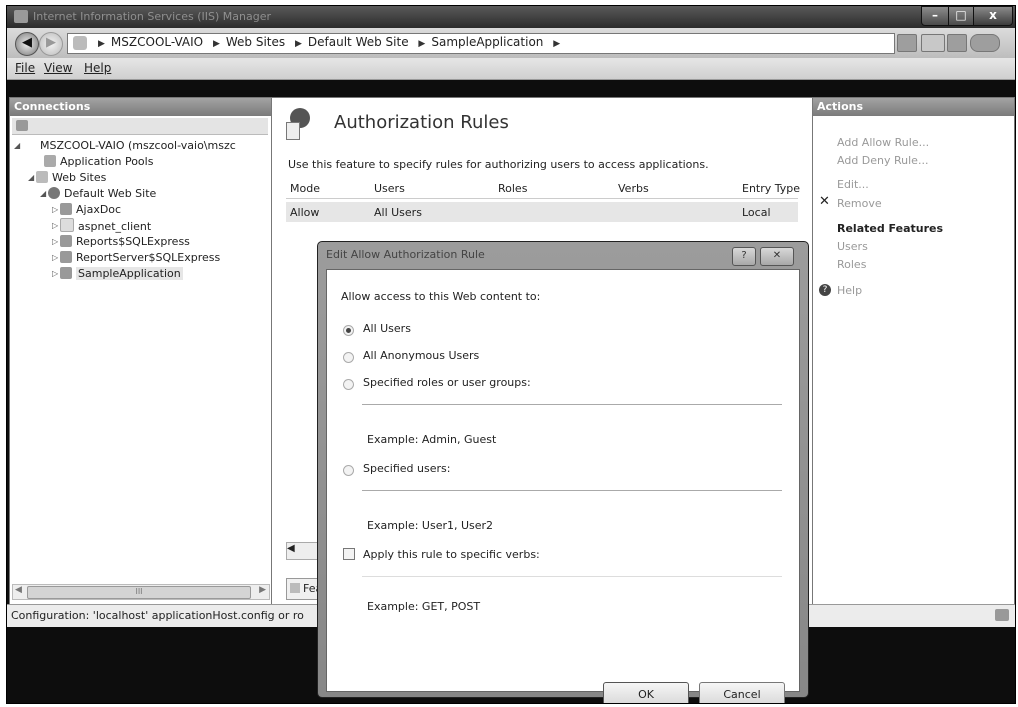 Image resolution: width=1018 pixels, height=707 pixels. What do you see at coordinates (54, 193) in the screenshot?
I see `globe-icon` at bounding box center [54, 193].